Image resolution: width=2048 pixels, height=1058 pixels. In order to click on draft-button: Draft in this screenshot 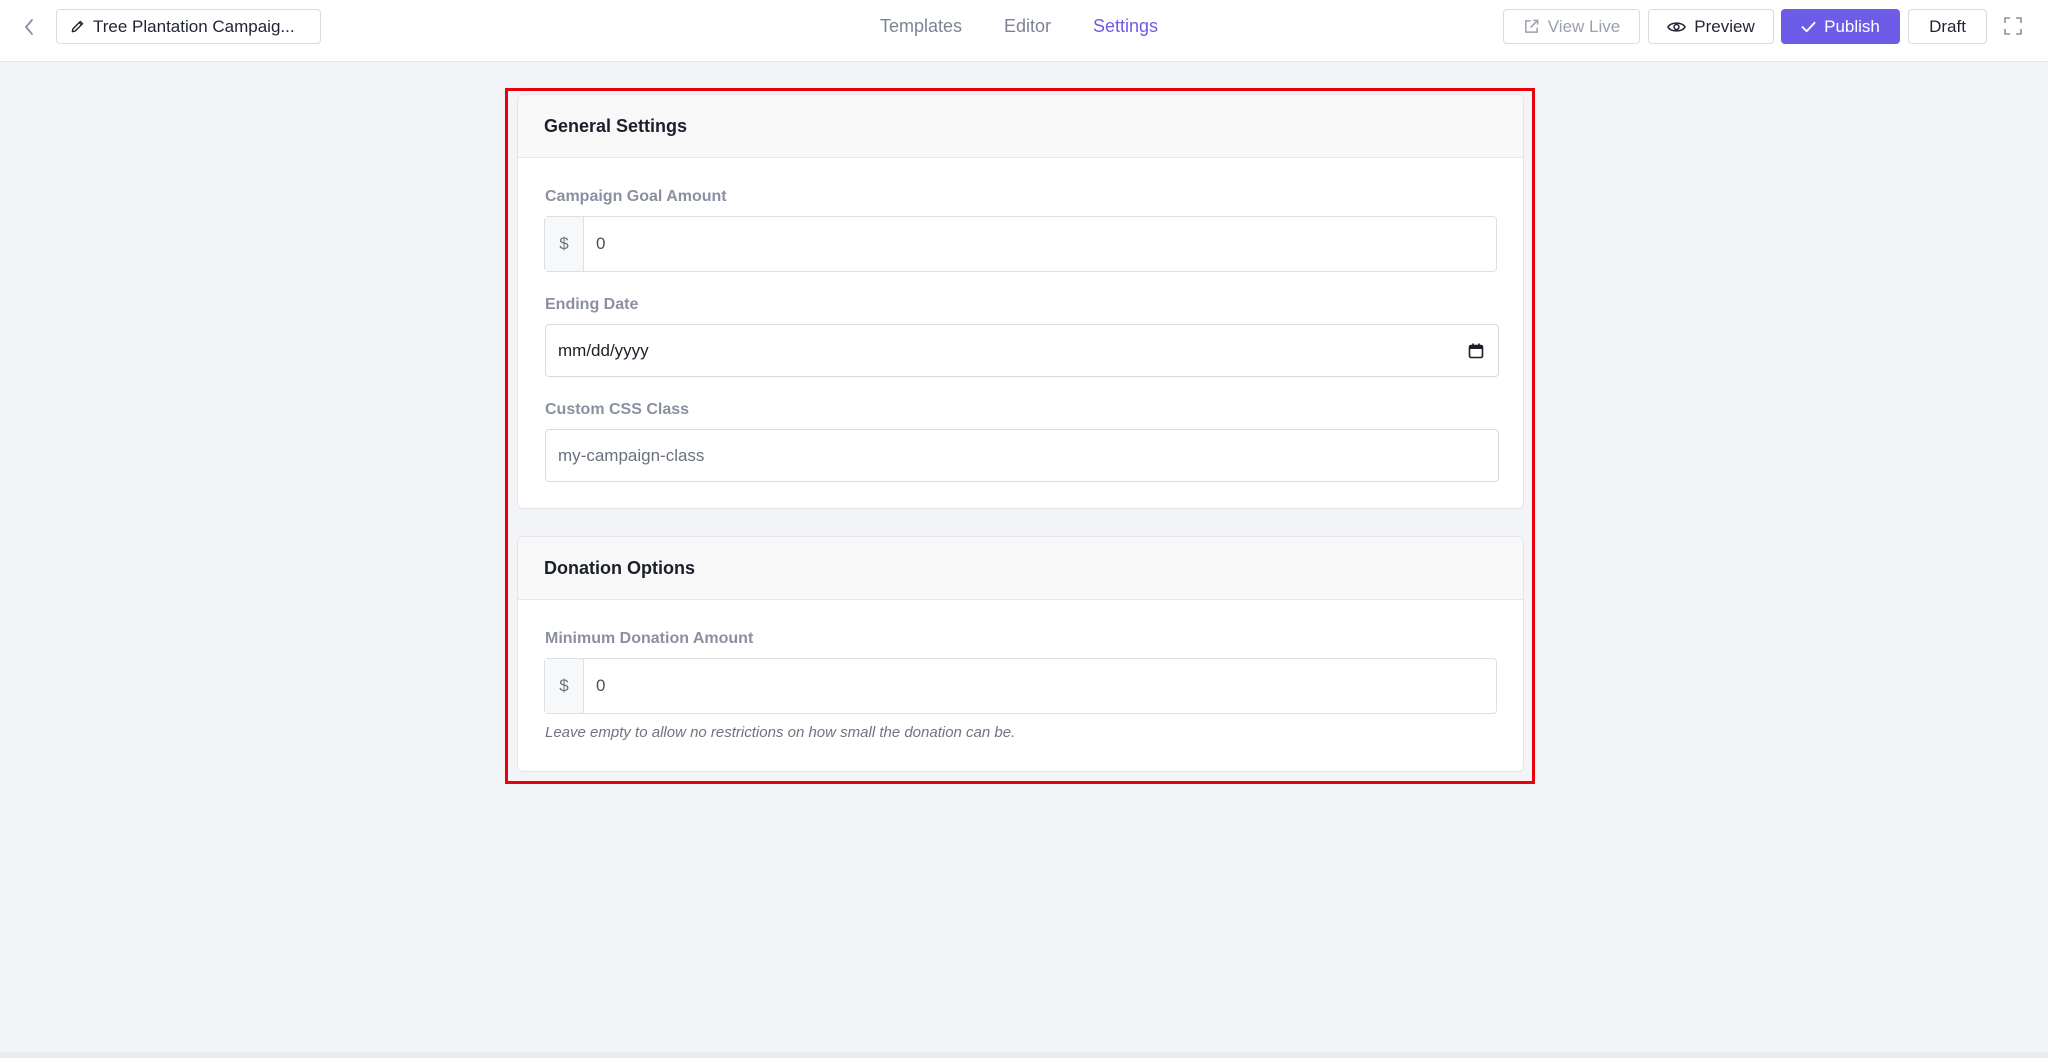, I will do `click(1947, 26)`.